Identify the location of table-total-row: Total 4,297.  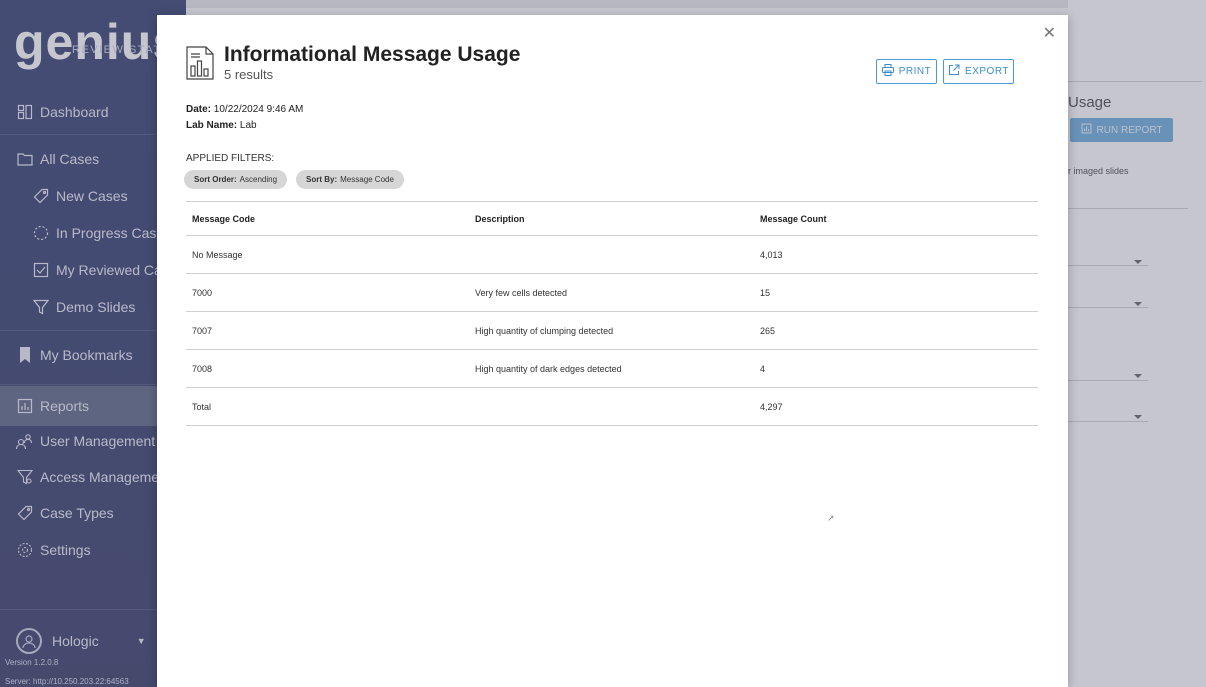
(612, 407).